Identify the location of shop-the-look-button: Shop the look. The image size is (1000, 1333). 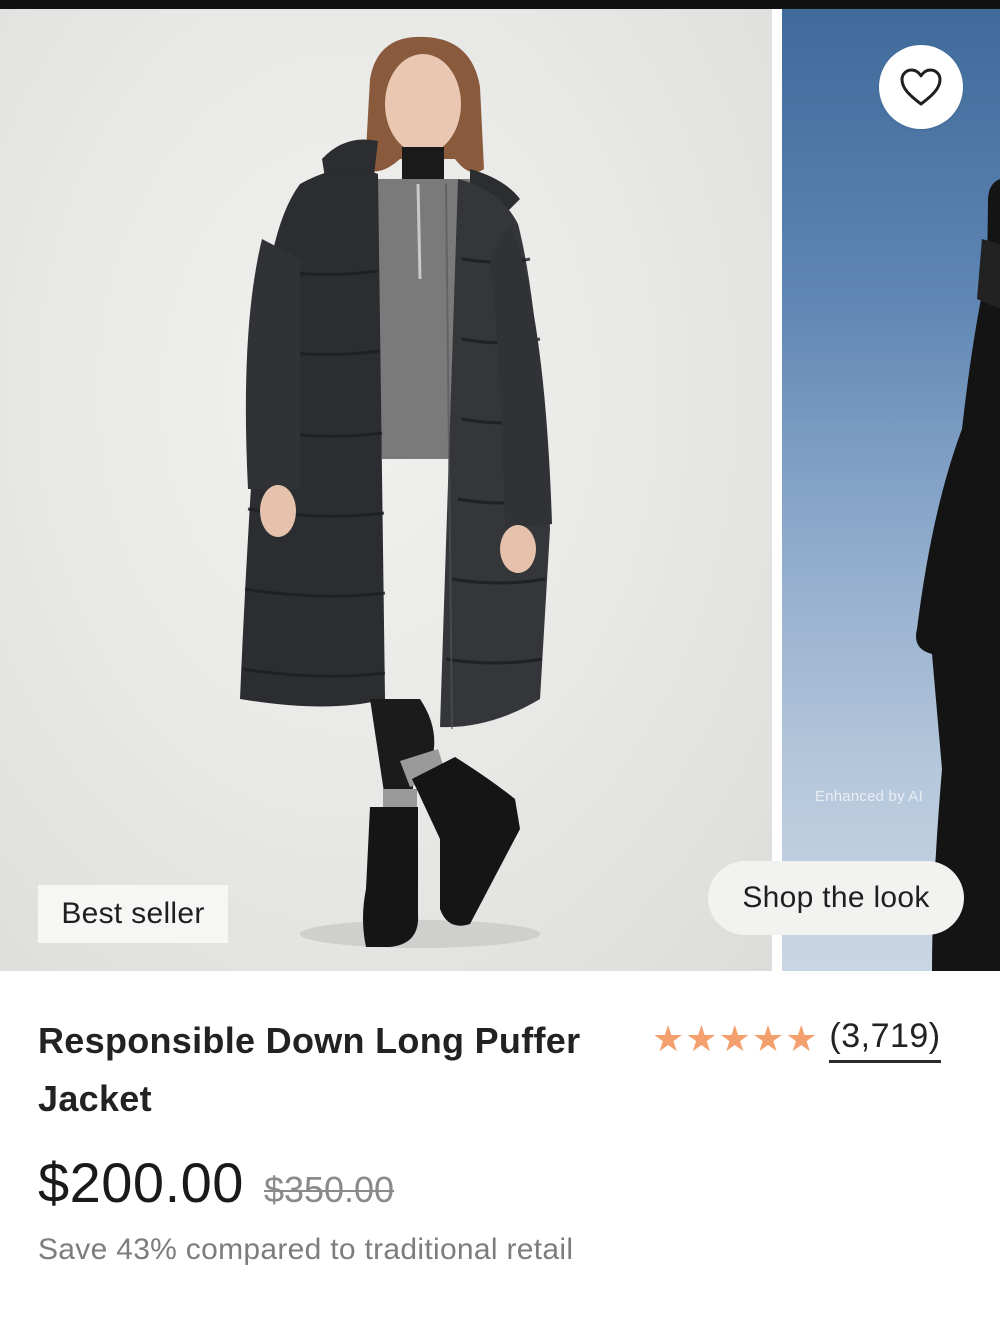
(836, 898).